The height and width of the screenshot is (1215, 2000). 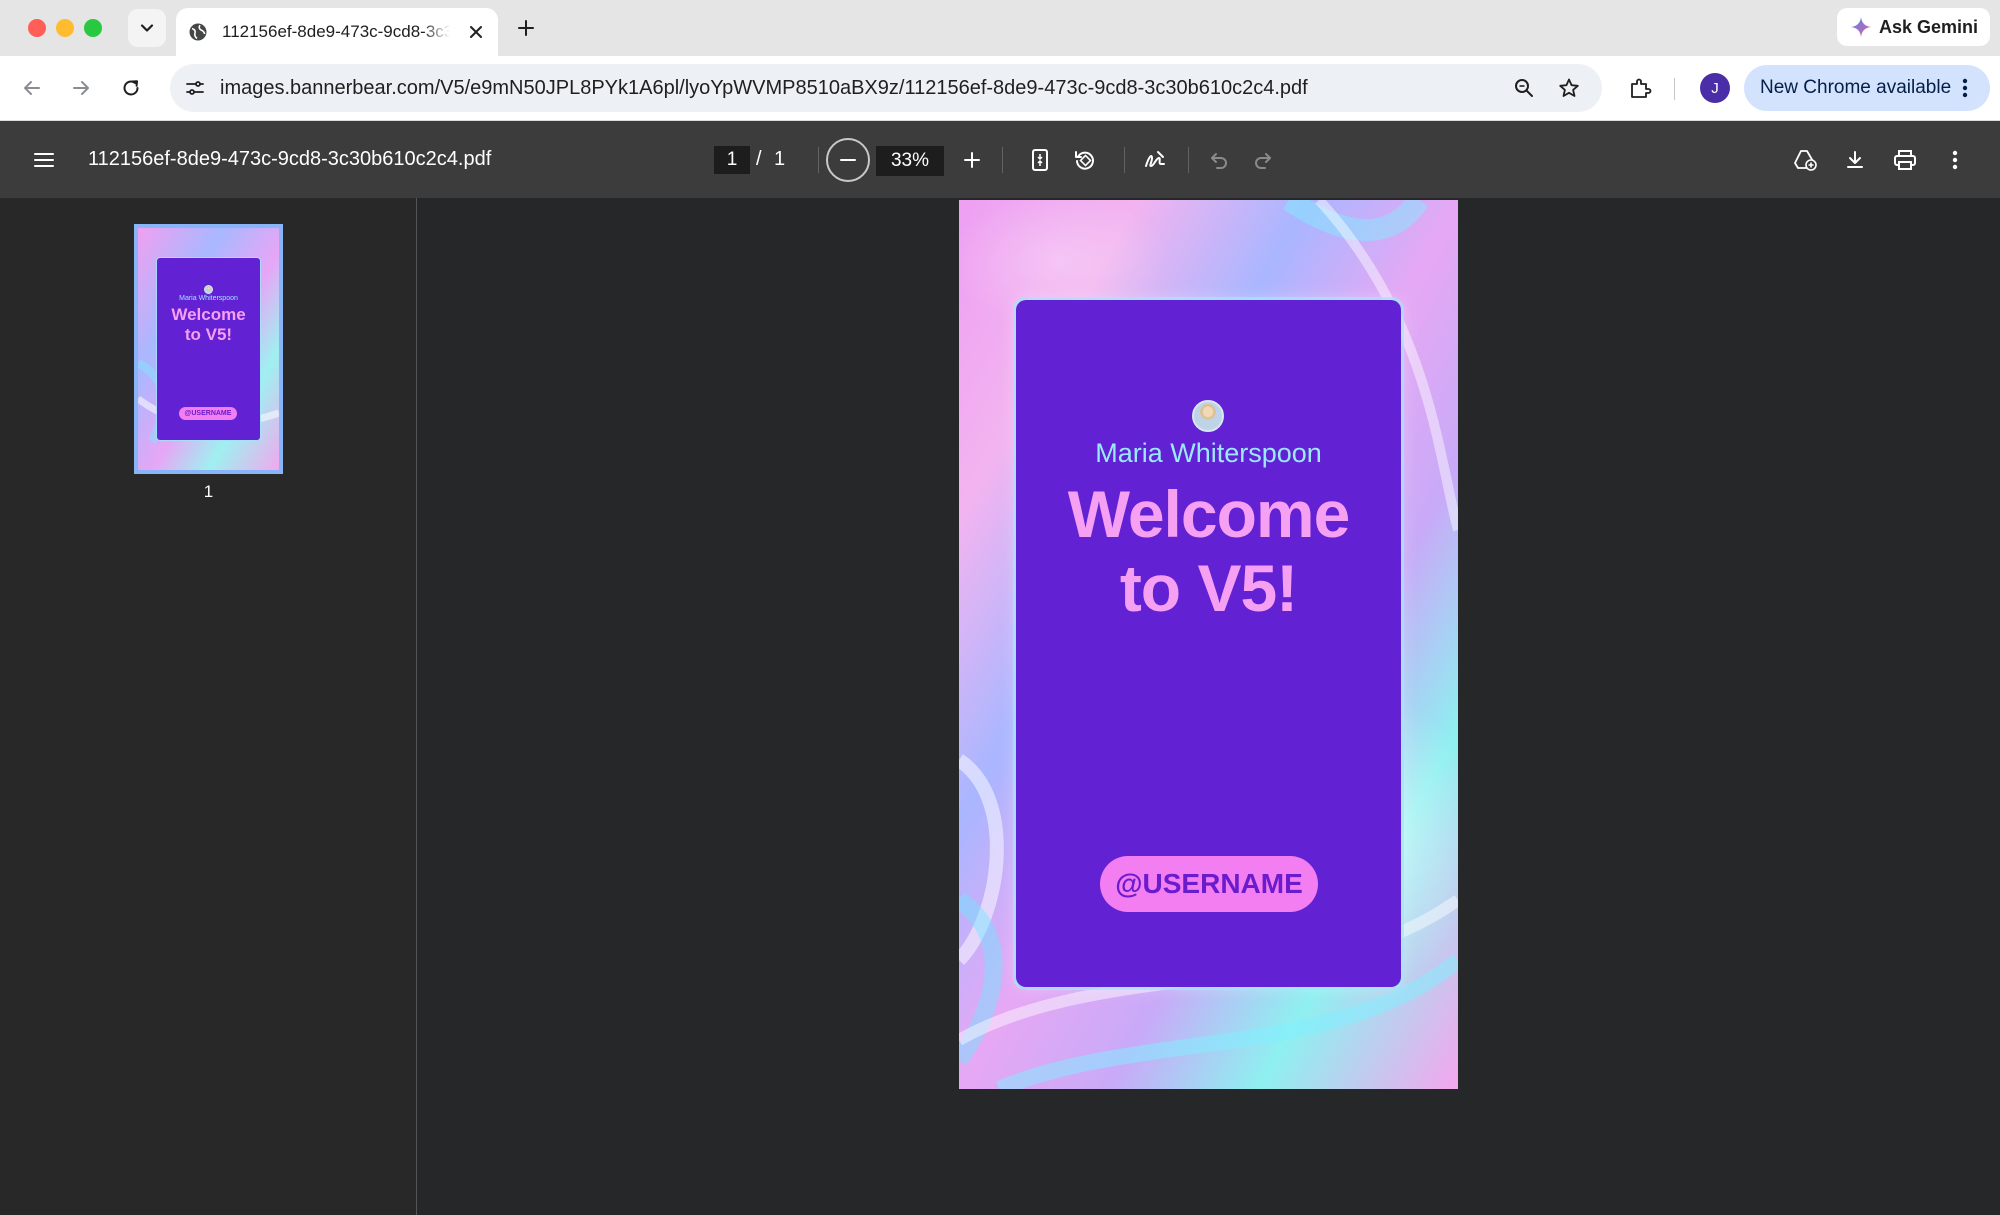 What do you see at coordinates (65, 28) in the screenshot?
I see `window-minimize-button` at bounding box center [65, 28].